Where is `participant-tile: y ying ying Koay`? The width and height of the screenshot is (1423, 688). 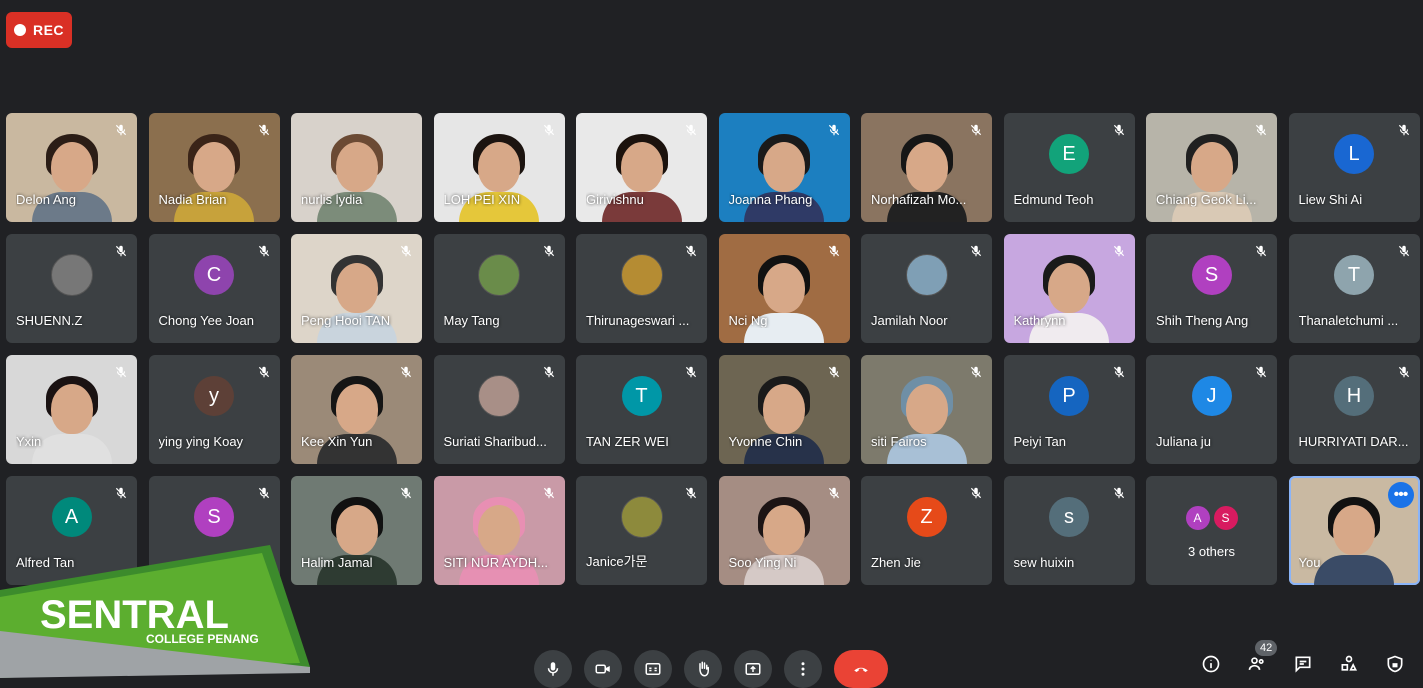
participant-tile: y ying ying Koay is located at coordinates (214, 409).